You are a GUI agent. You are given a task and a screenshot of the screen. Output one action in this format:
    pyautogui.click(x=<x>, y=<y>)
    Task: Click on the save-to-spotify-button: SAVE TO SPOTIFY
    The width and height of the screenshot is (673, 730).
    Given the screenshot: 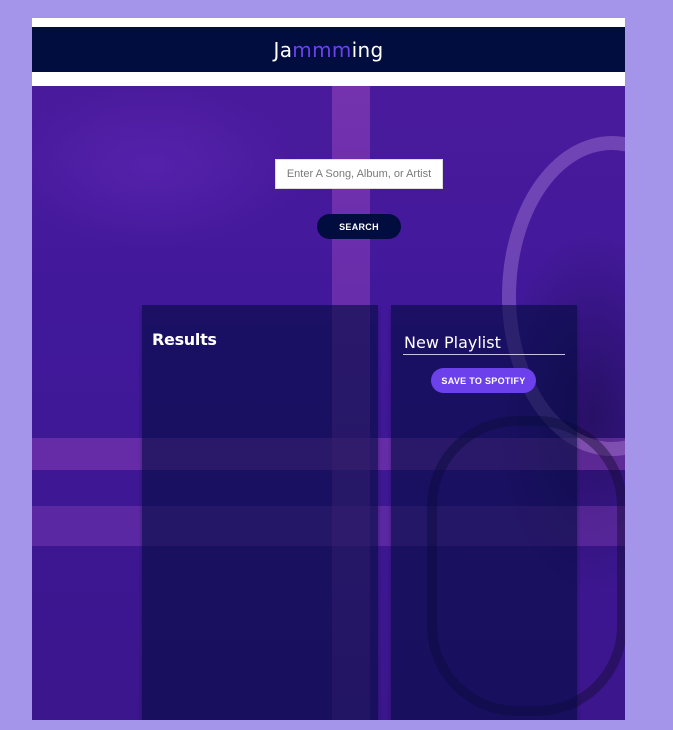 What is the action you would take?
    pyautogui.click(x=483, y=380)
    